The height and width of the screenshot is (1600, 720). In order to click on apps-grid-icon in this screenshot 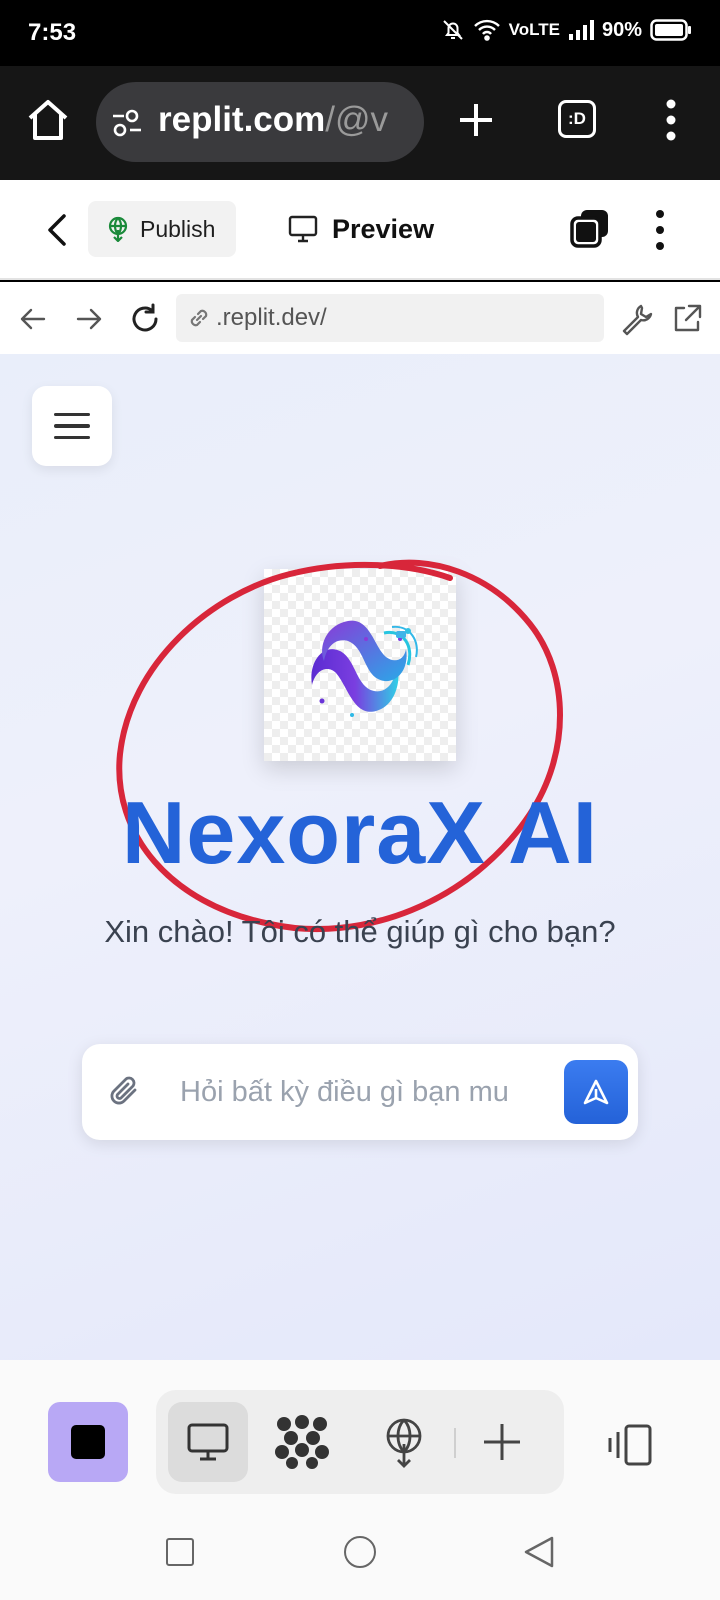, I will do `click(302, 1442)`.